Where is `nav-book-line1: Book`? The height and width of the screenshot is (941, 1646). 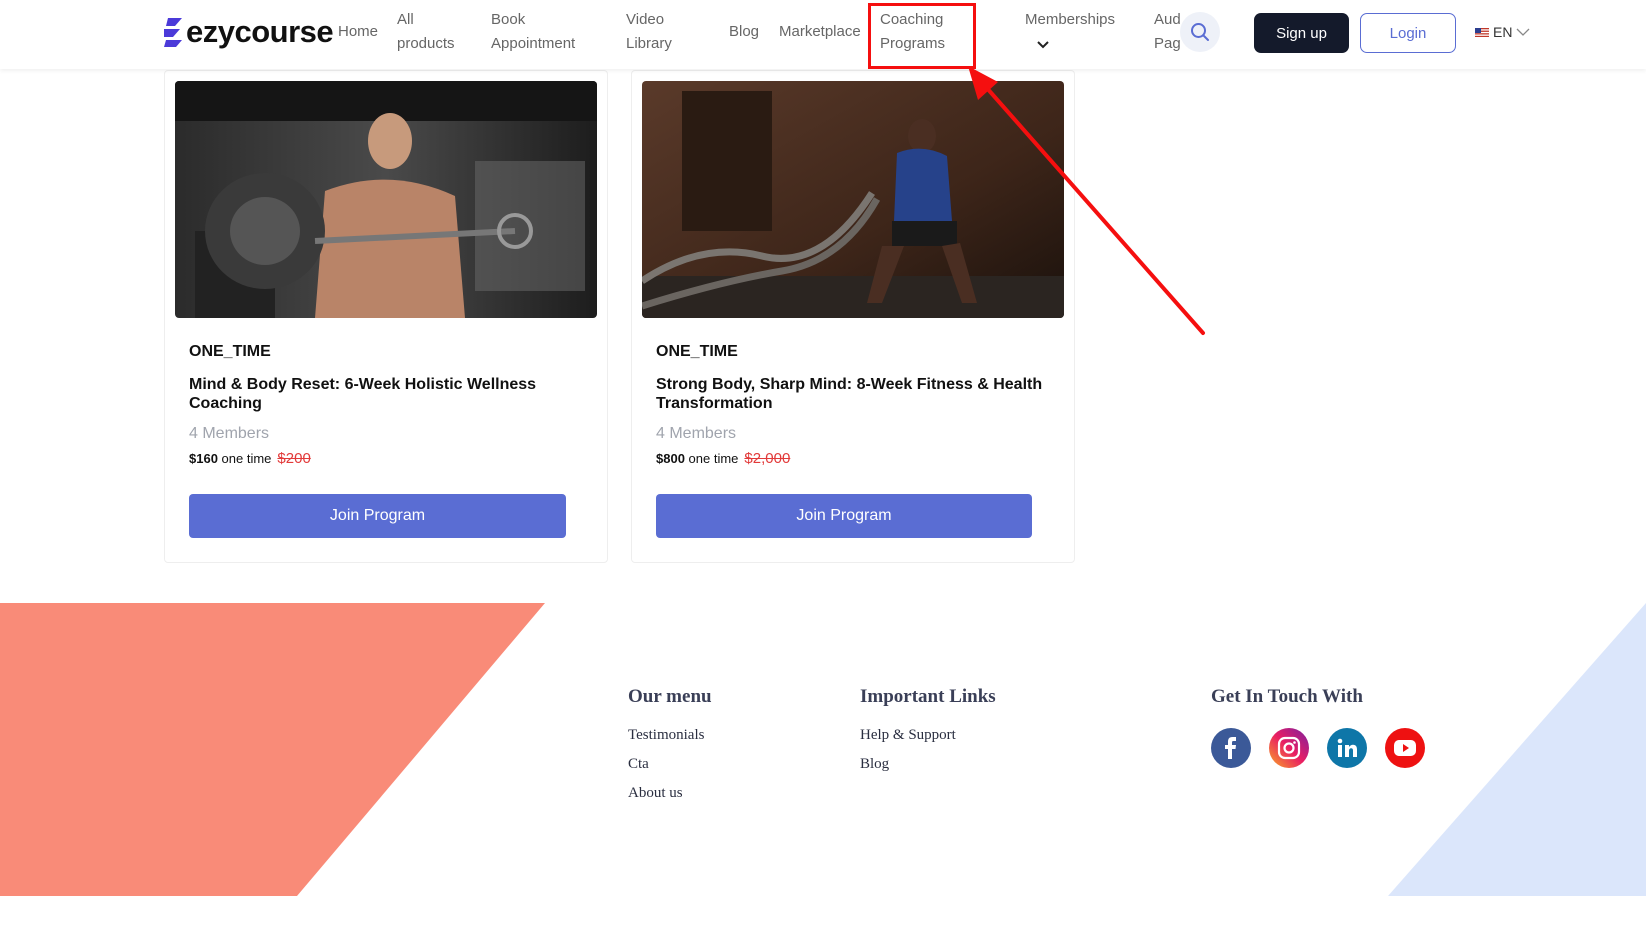 nav-book-line1: Book is located at coordinates (508, 19).